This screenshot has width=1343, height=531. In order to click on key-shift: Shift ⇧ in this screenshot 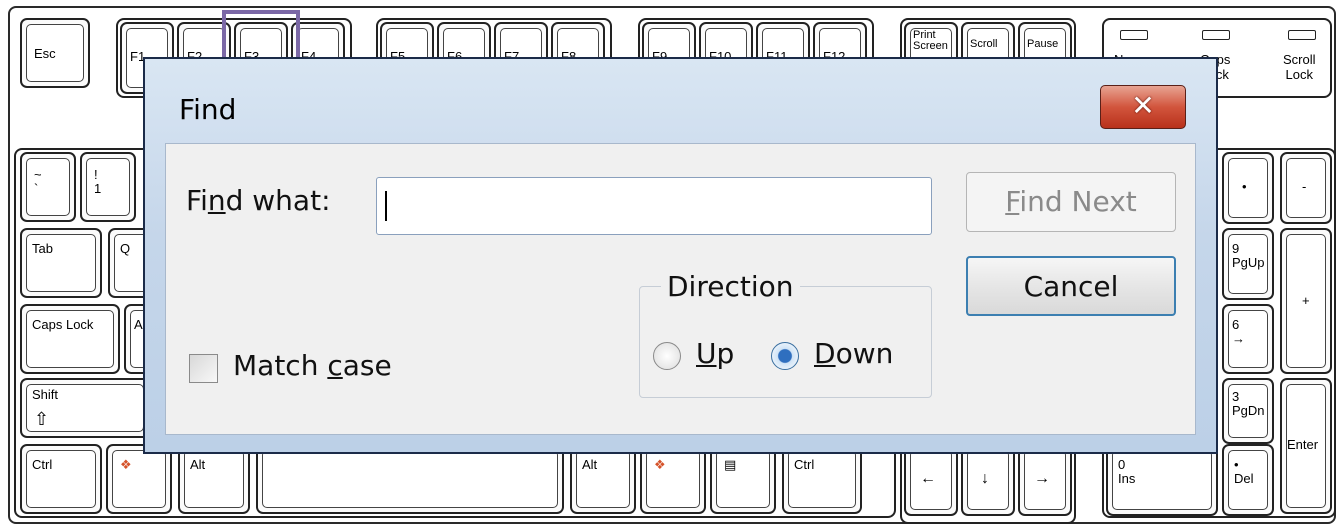, I will do `click(85, 408)`.